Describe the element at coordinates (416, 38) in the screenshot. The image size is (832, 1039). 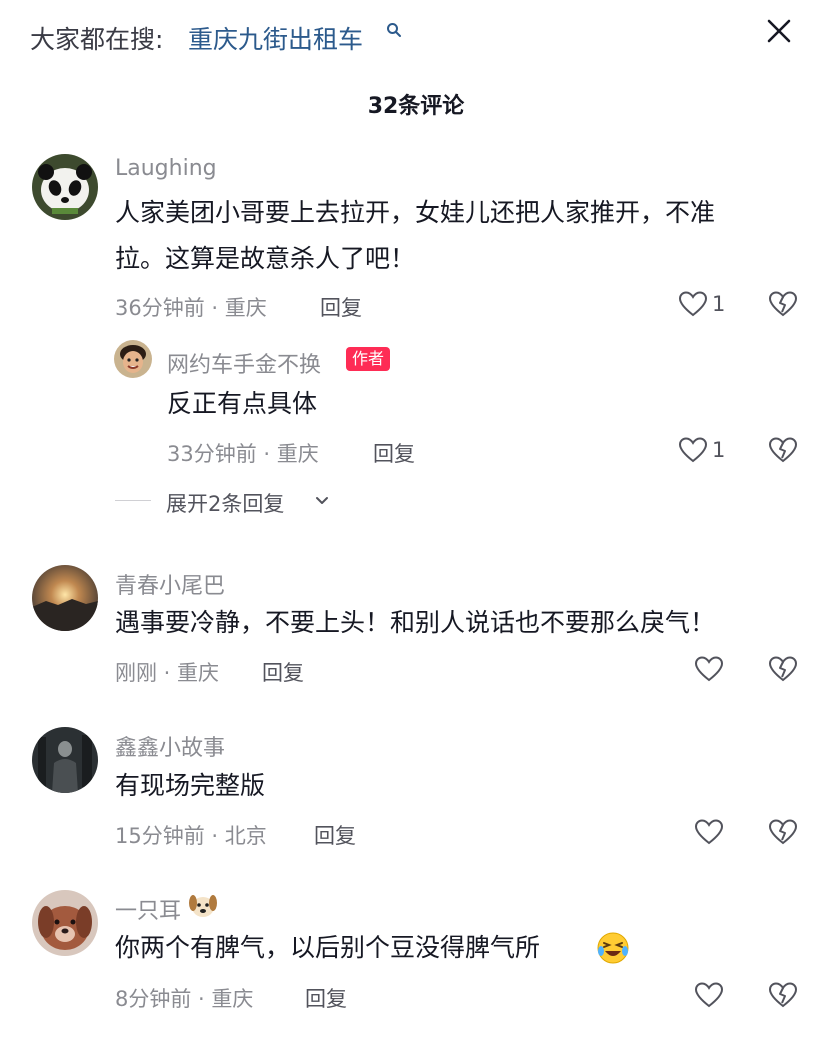
I see `top-bar: 大家都在搜: 重庆九街出租车` at that location.